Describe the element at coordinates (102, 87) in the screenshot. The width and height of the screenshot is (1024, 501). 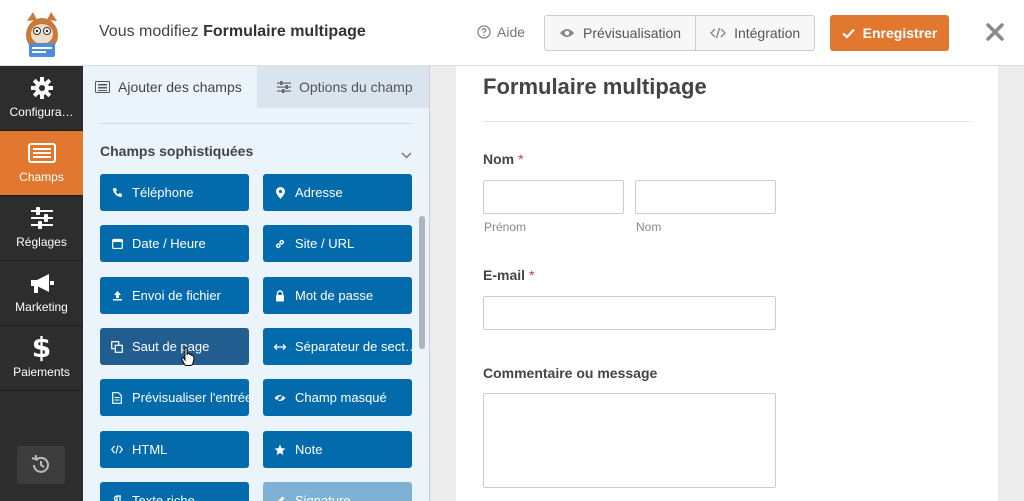
I see `list-icon` at that location.